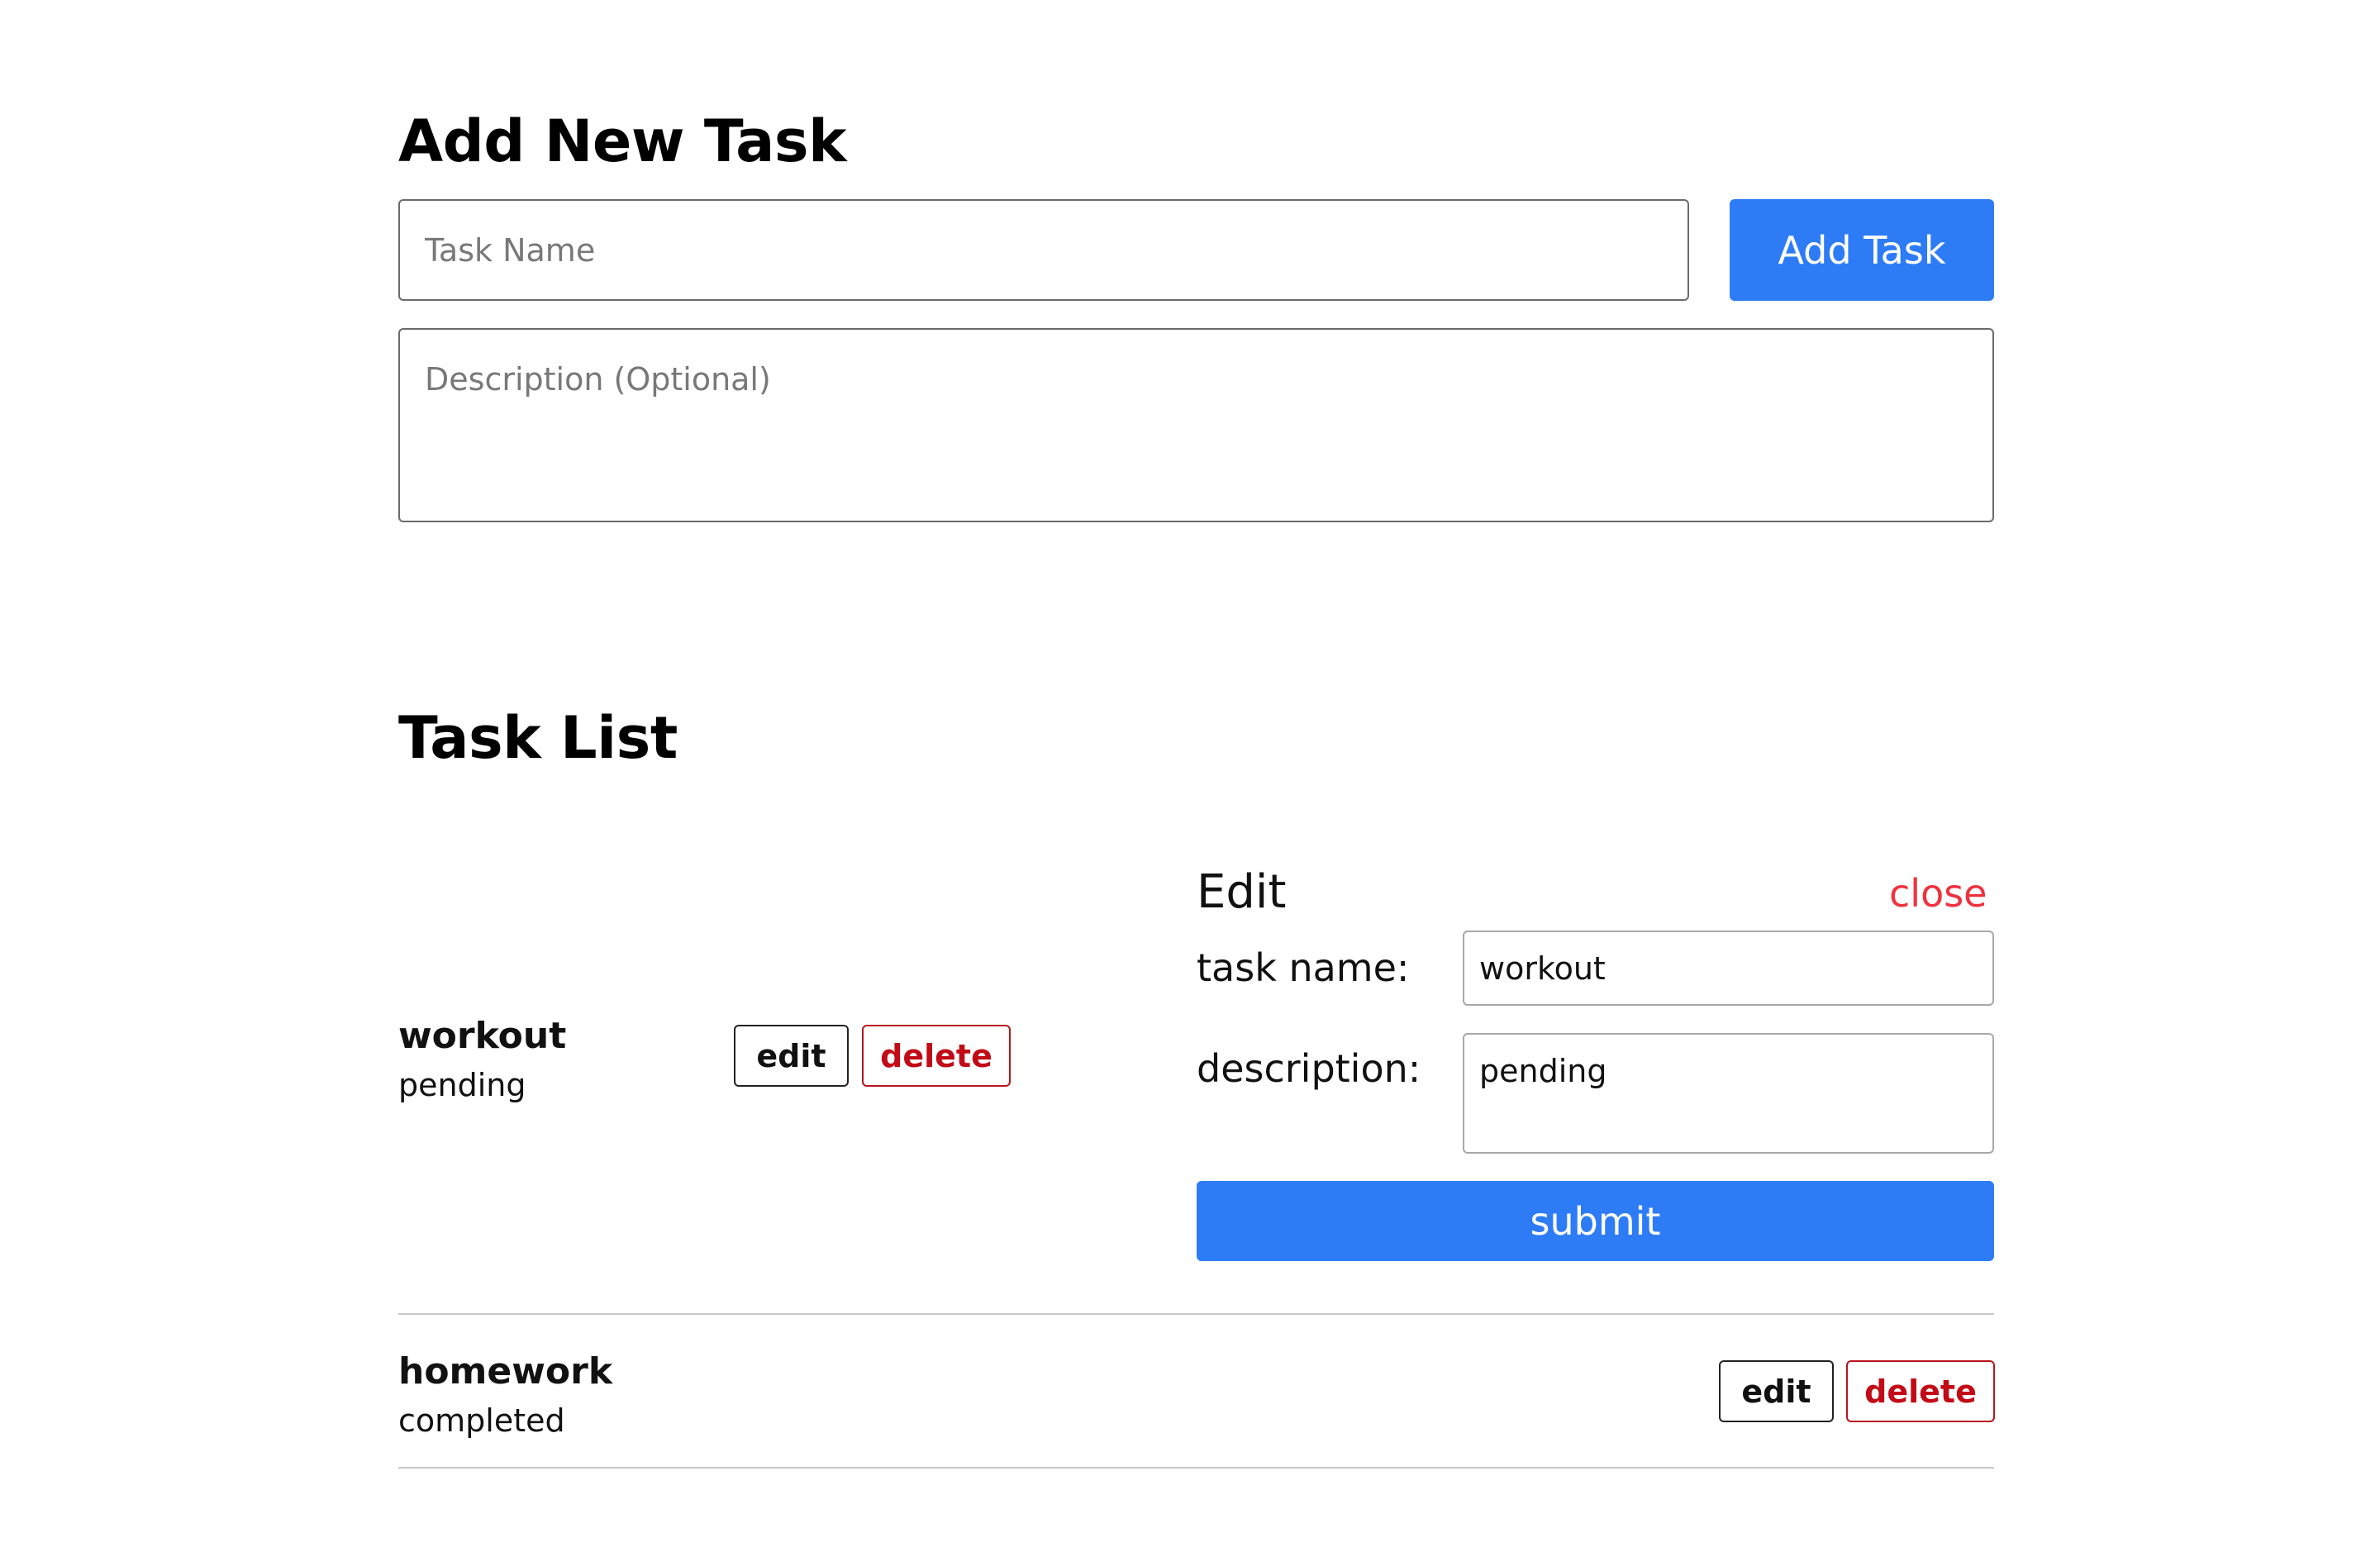 The width and height of the screenshot is (2380, 1552). Describe the element at coordinates (538, 738) in the screenshot. I see `task-list-heading: Task List` at that location.